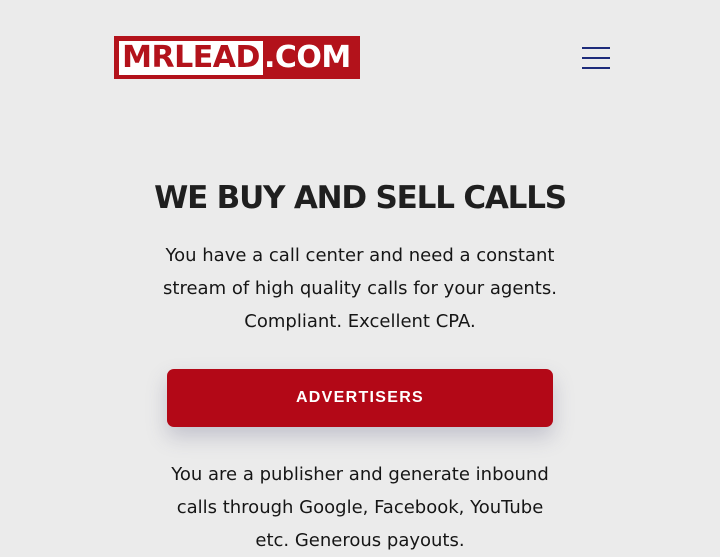 Image resolution: width=720 pixels, height=557 pixels. What do you see at coordinates (307, 57) in the screenshot?
I see `logo-text-com: .COM` at bounding box center [307, 57].